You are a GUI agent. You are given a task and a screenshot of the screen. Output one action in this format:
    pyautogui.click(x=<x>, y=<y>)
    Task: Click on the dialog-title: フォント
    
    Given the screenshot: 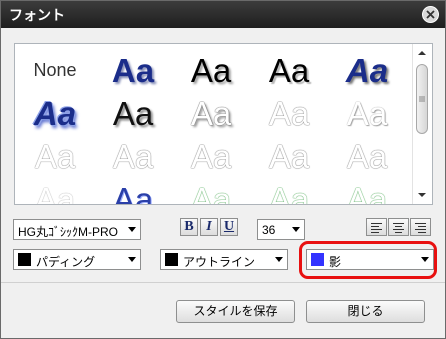 What is the action you would take?
    pyautogui.click(x=37, y=16)
    